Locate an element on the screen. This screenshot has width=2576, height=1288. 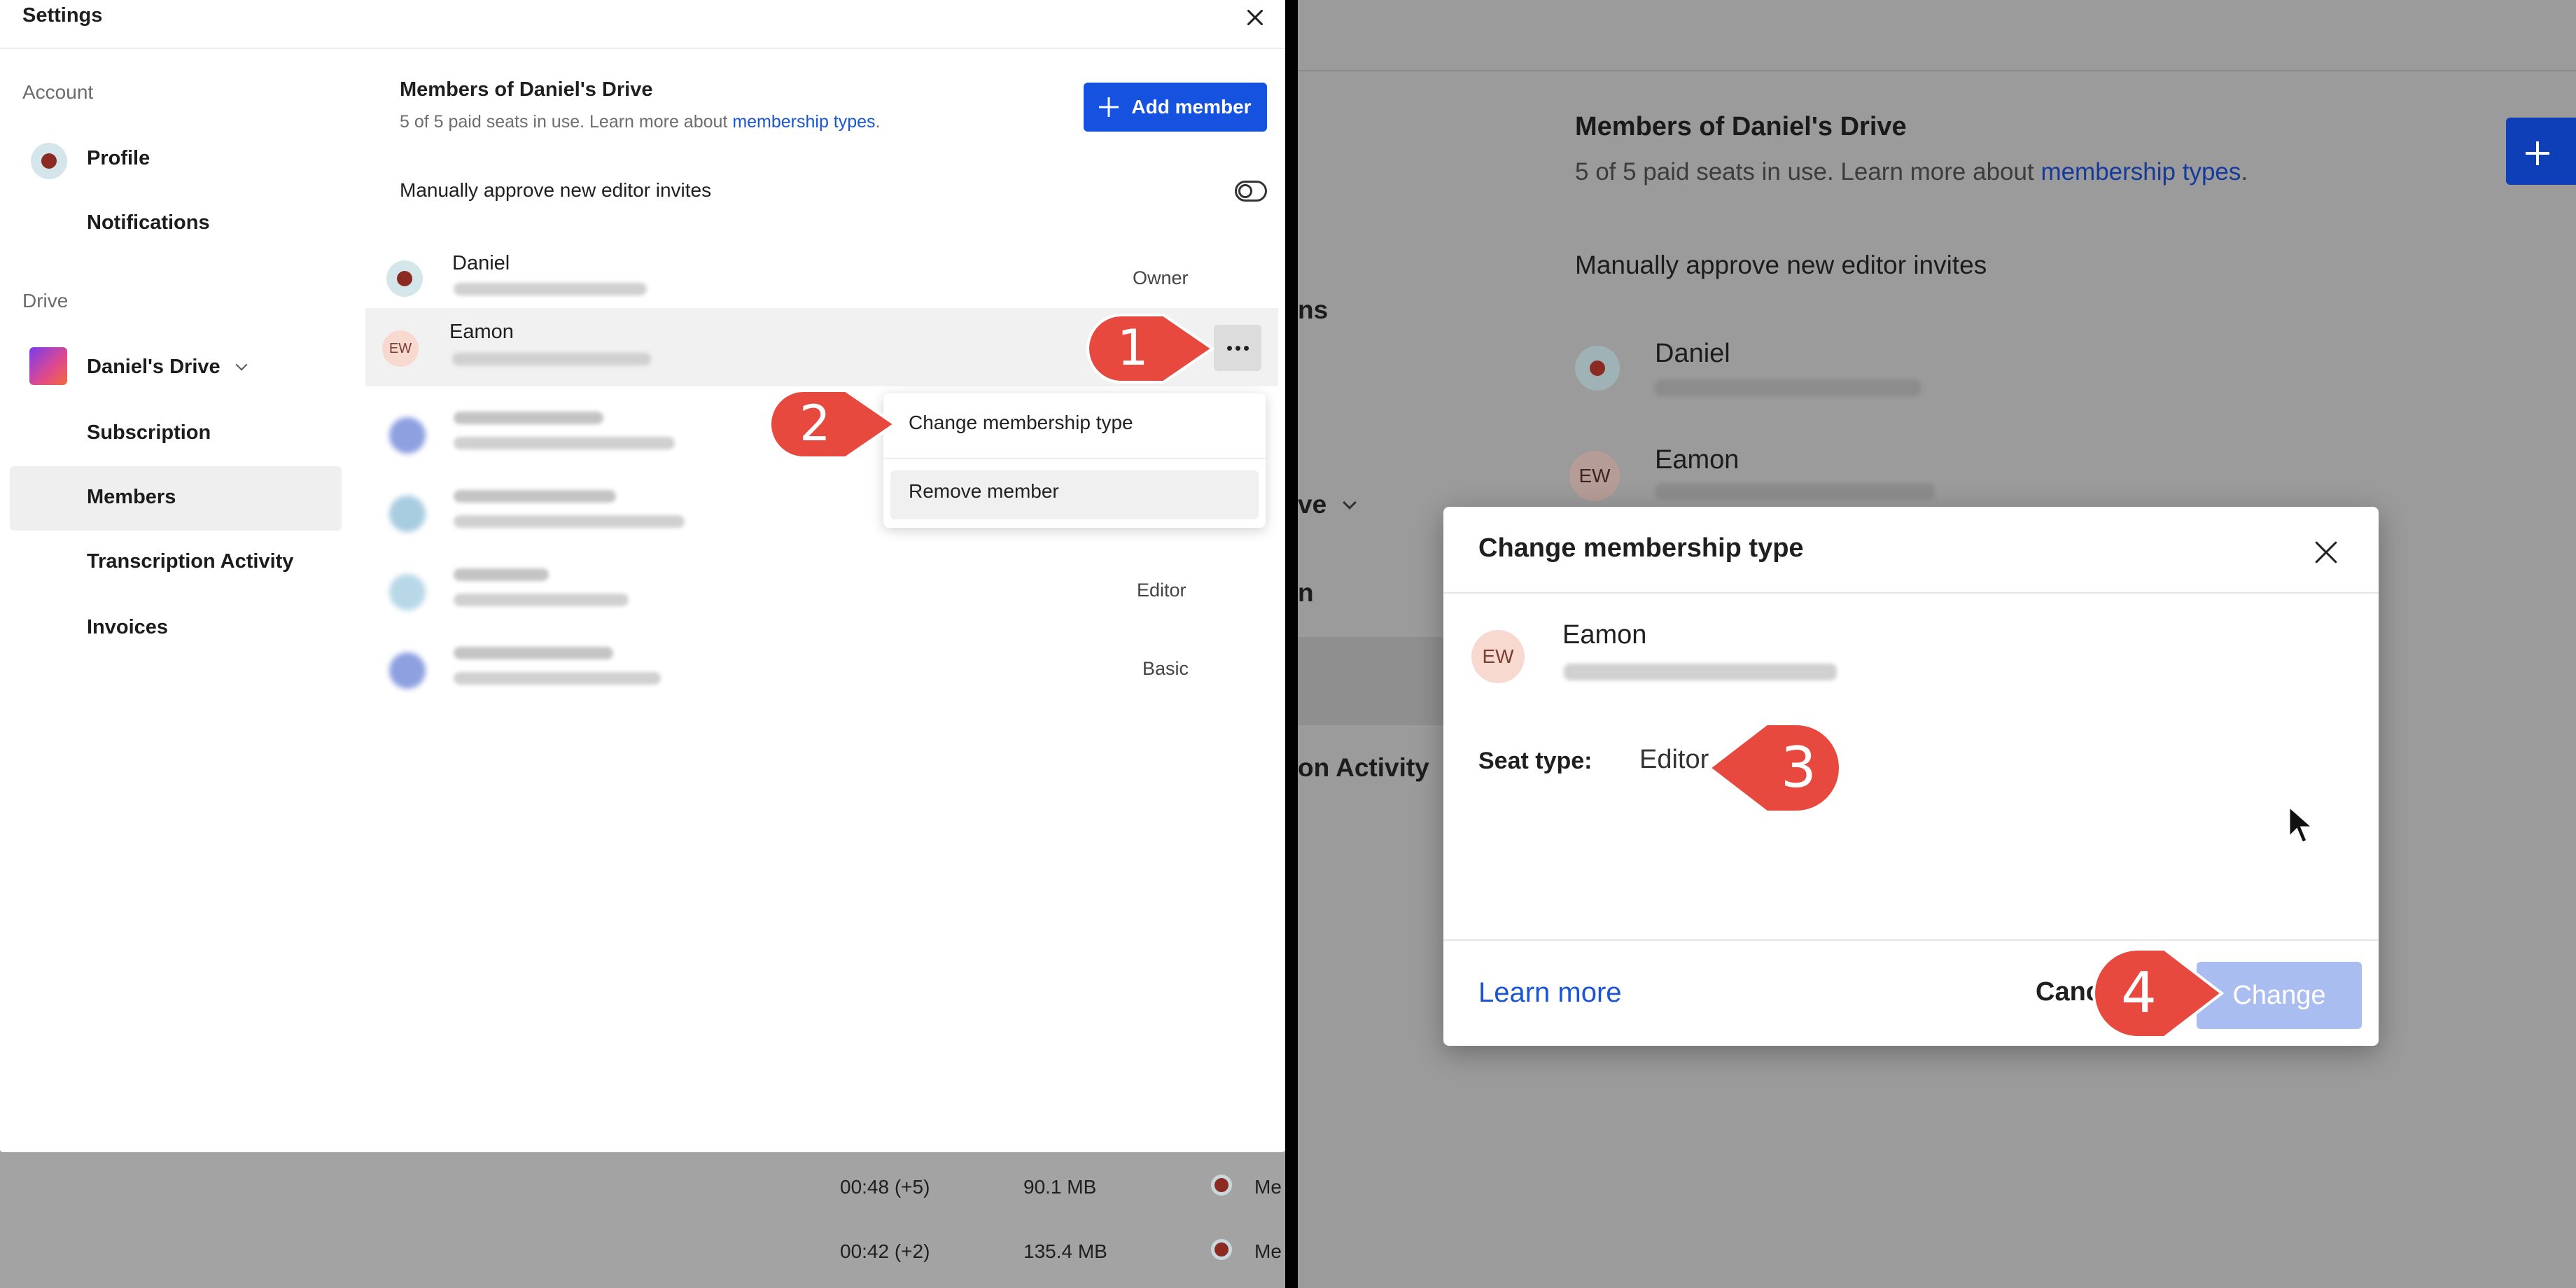
dialog-footer-divider is located at coordinates (1911, 940).